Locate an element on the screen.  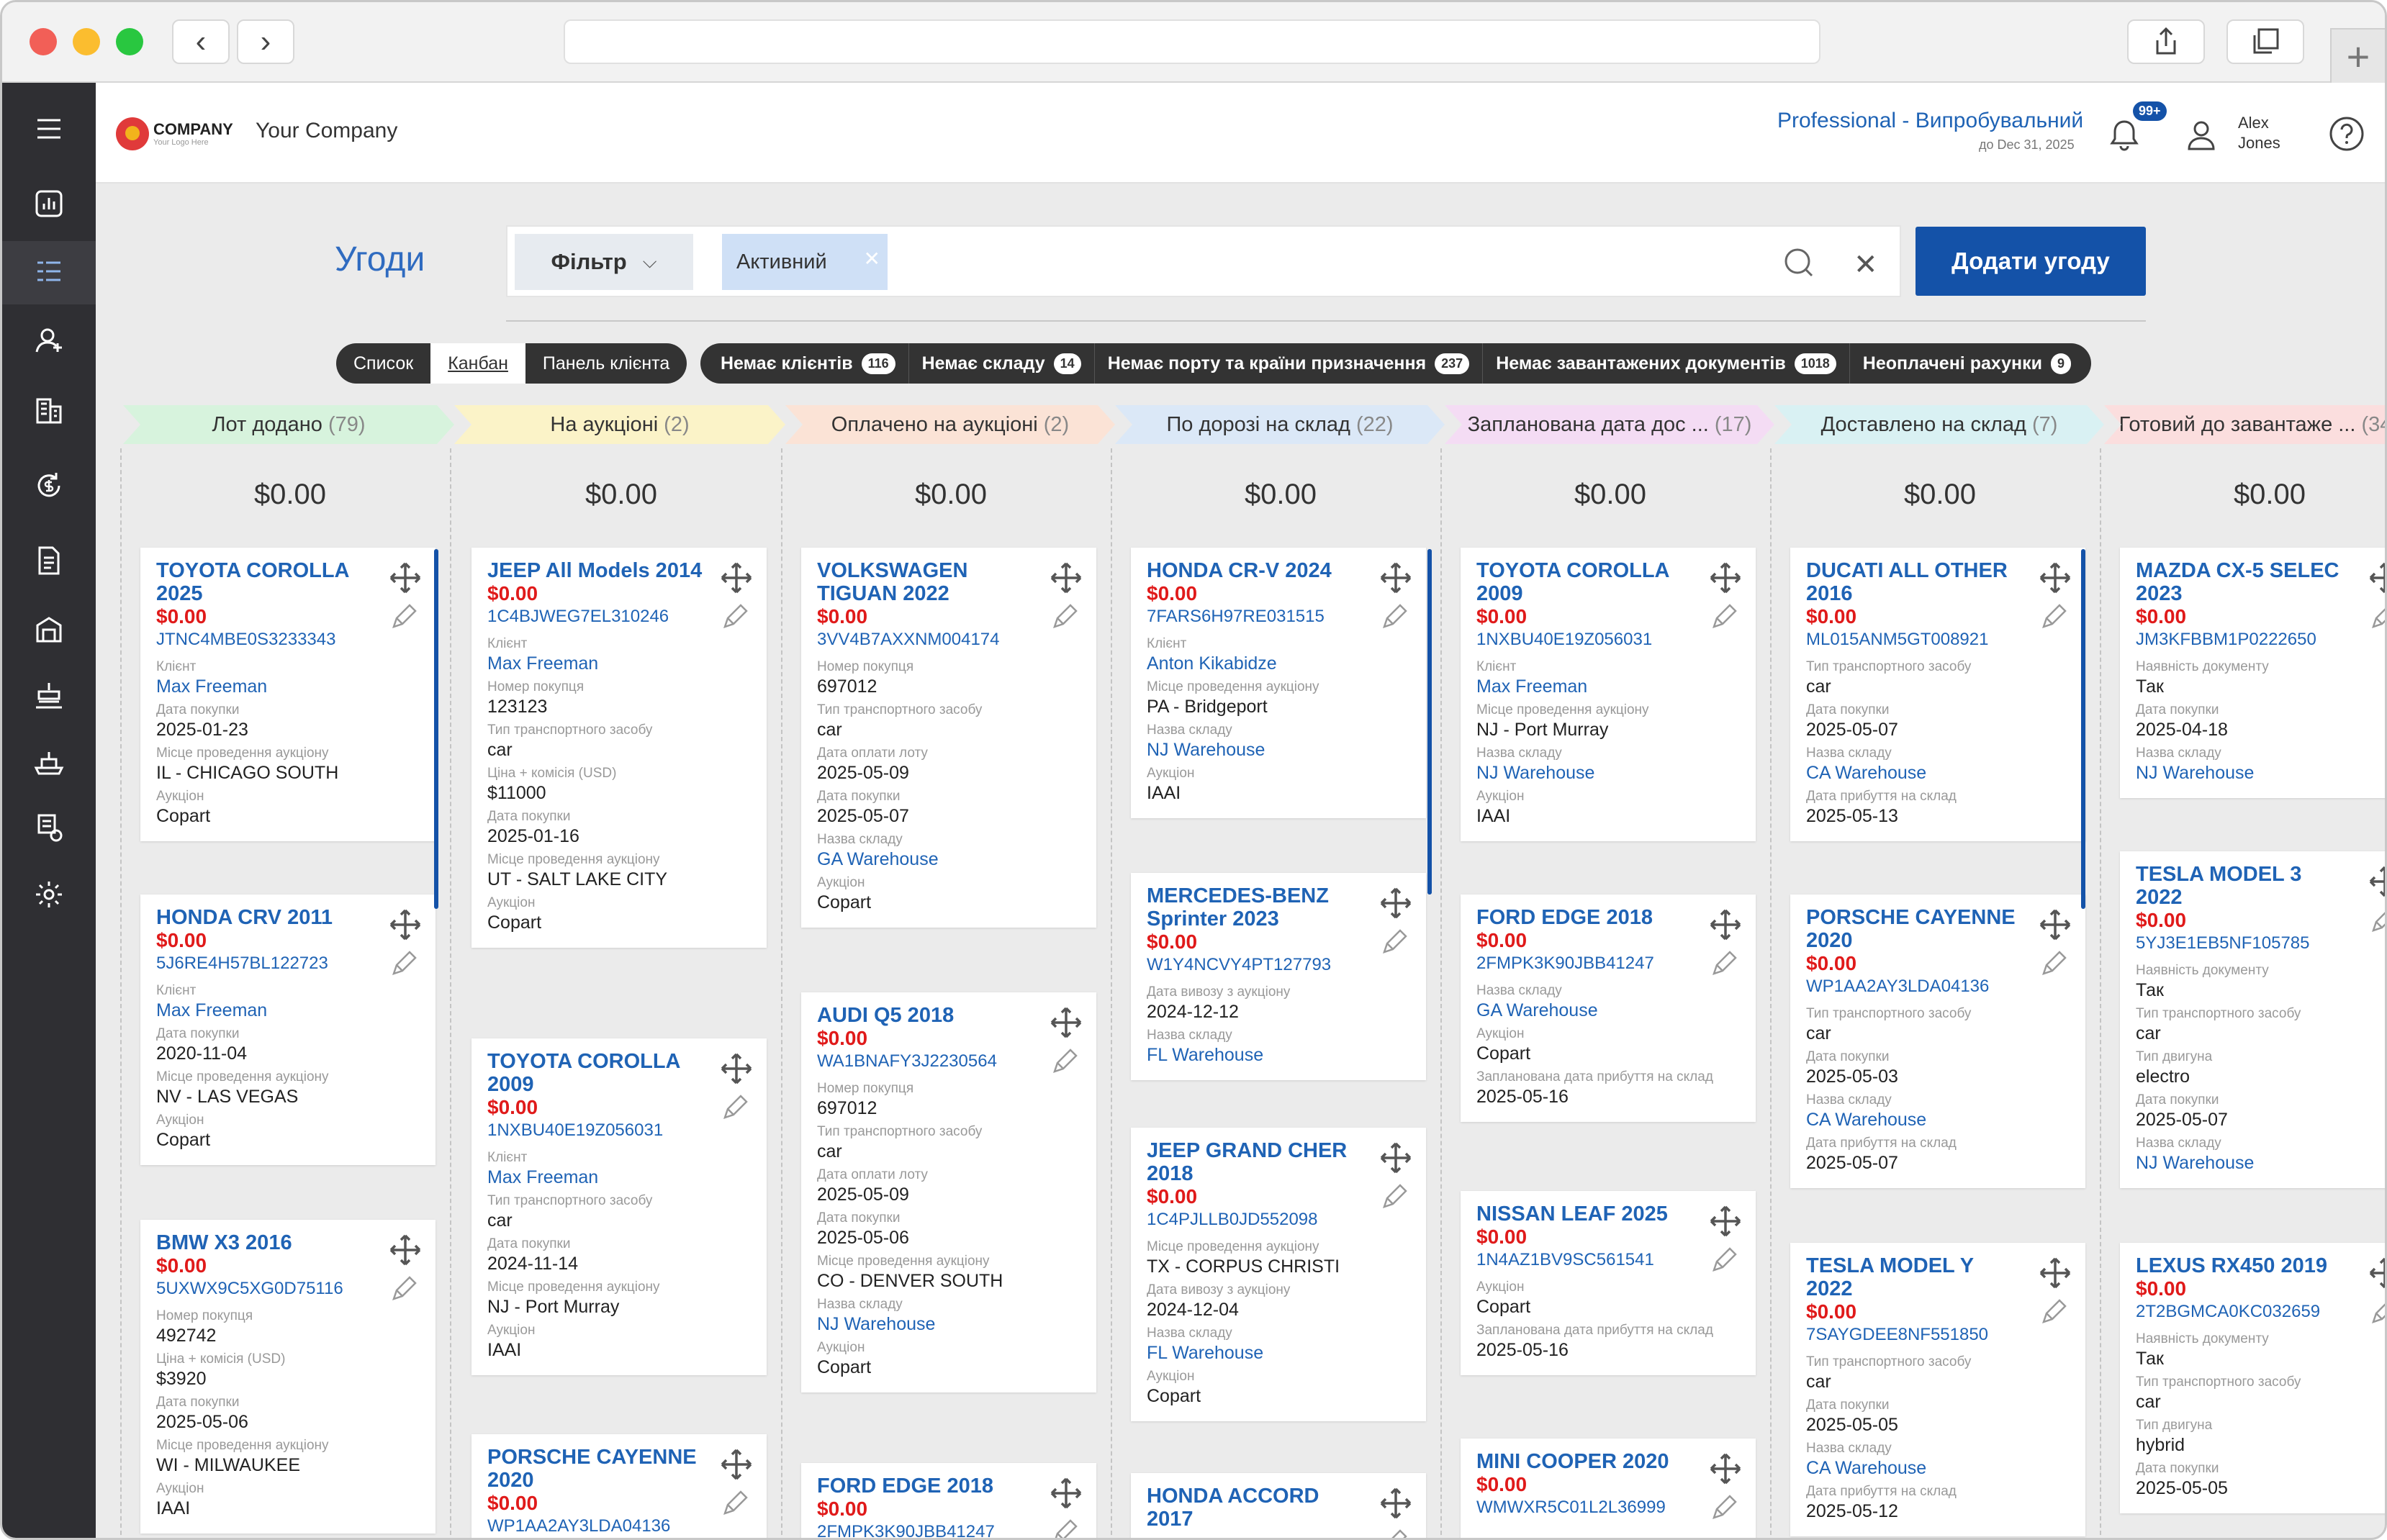
maximize-window-button is located at coordinates (129, 41).